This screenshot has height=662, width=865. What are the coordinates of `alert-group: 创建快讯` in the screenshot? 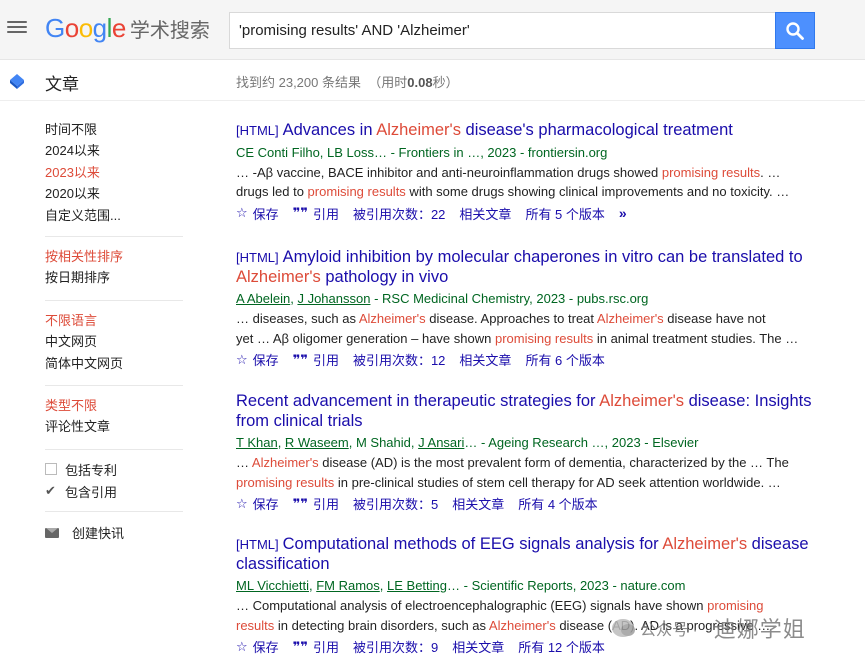 It's located at (84, 532).